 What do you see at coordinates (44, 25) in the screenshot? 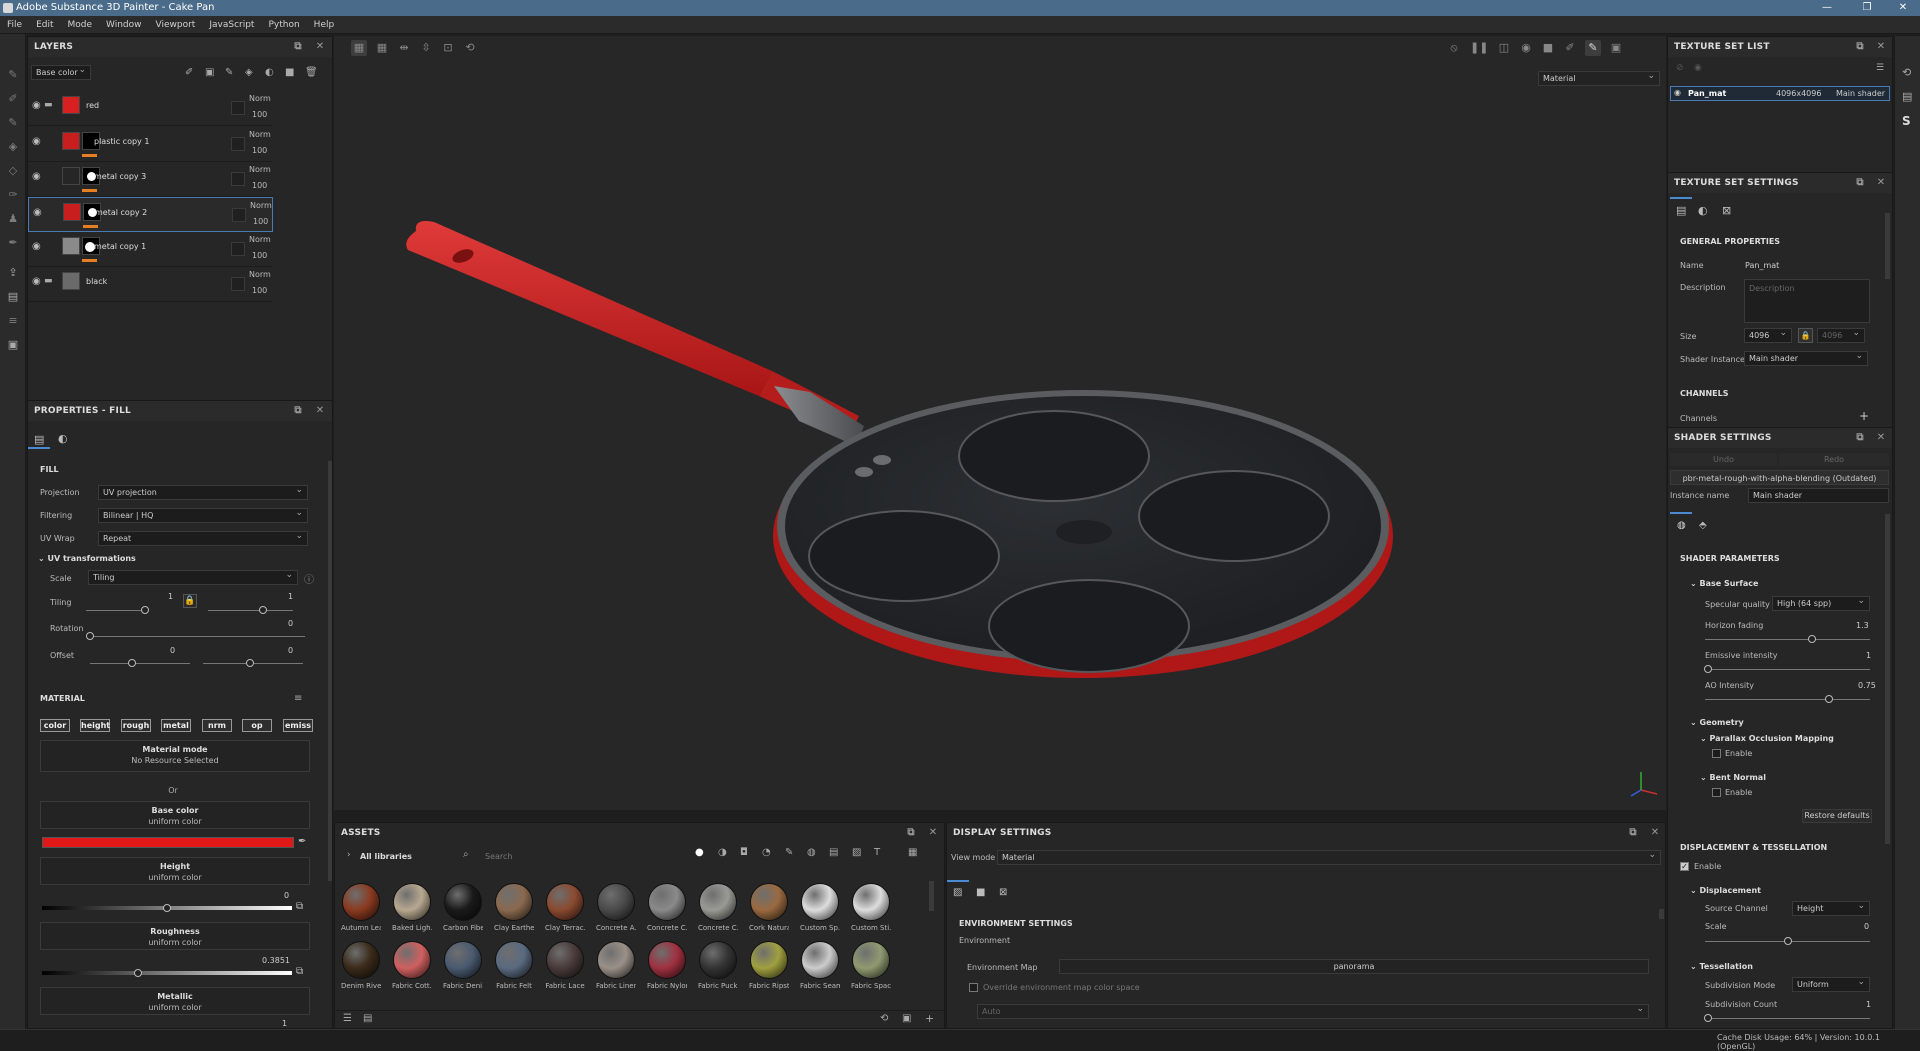
I see `menu-edit: Edit` at bounding box center [44, 25].